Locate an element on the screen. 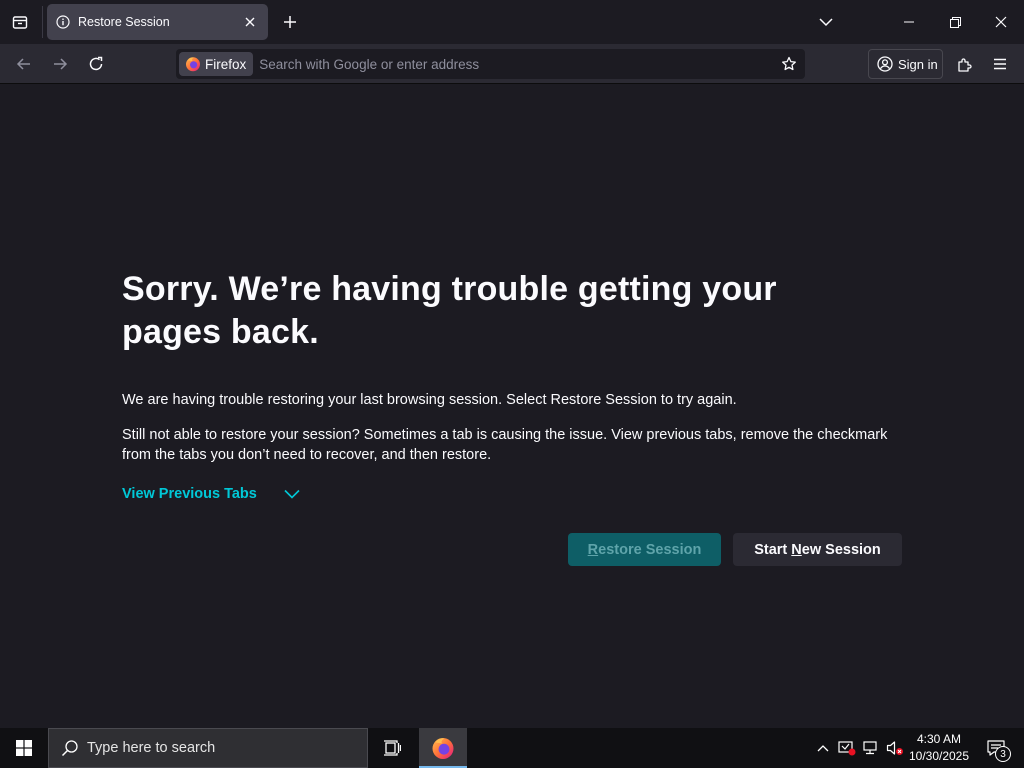 The height and width of the screenshot is (768, 1024). start-button is located at coordinates (24, 748).